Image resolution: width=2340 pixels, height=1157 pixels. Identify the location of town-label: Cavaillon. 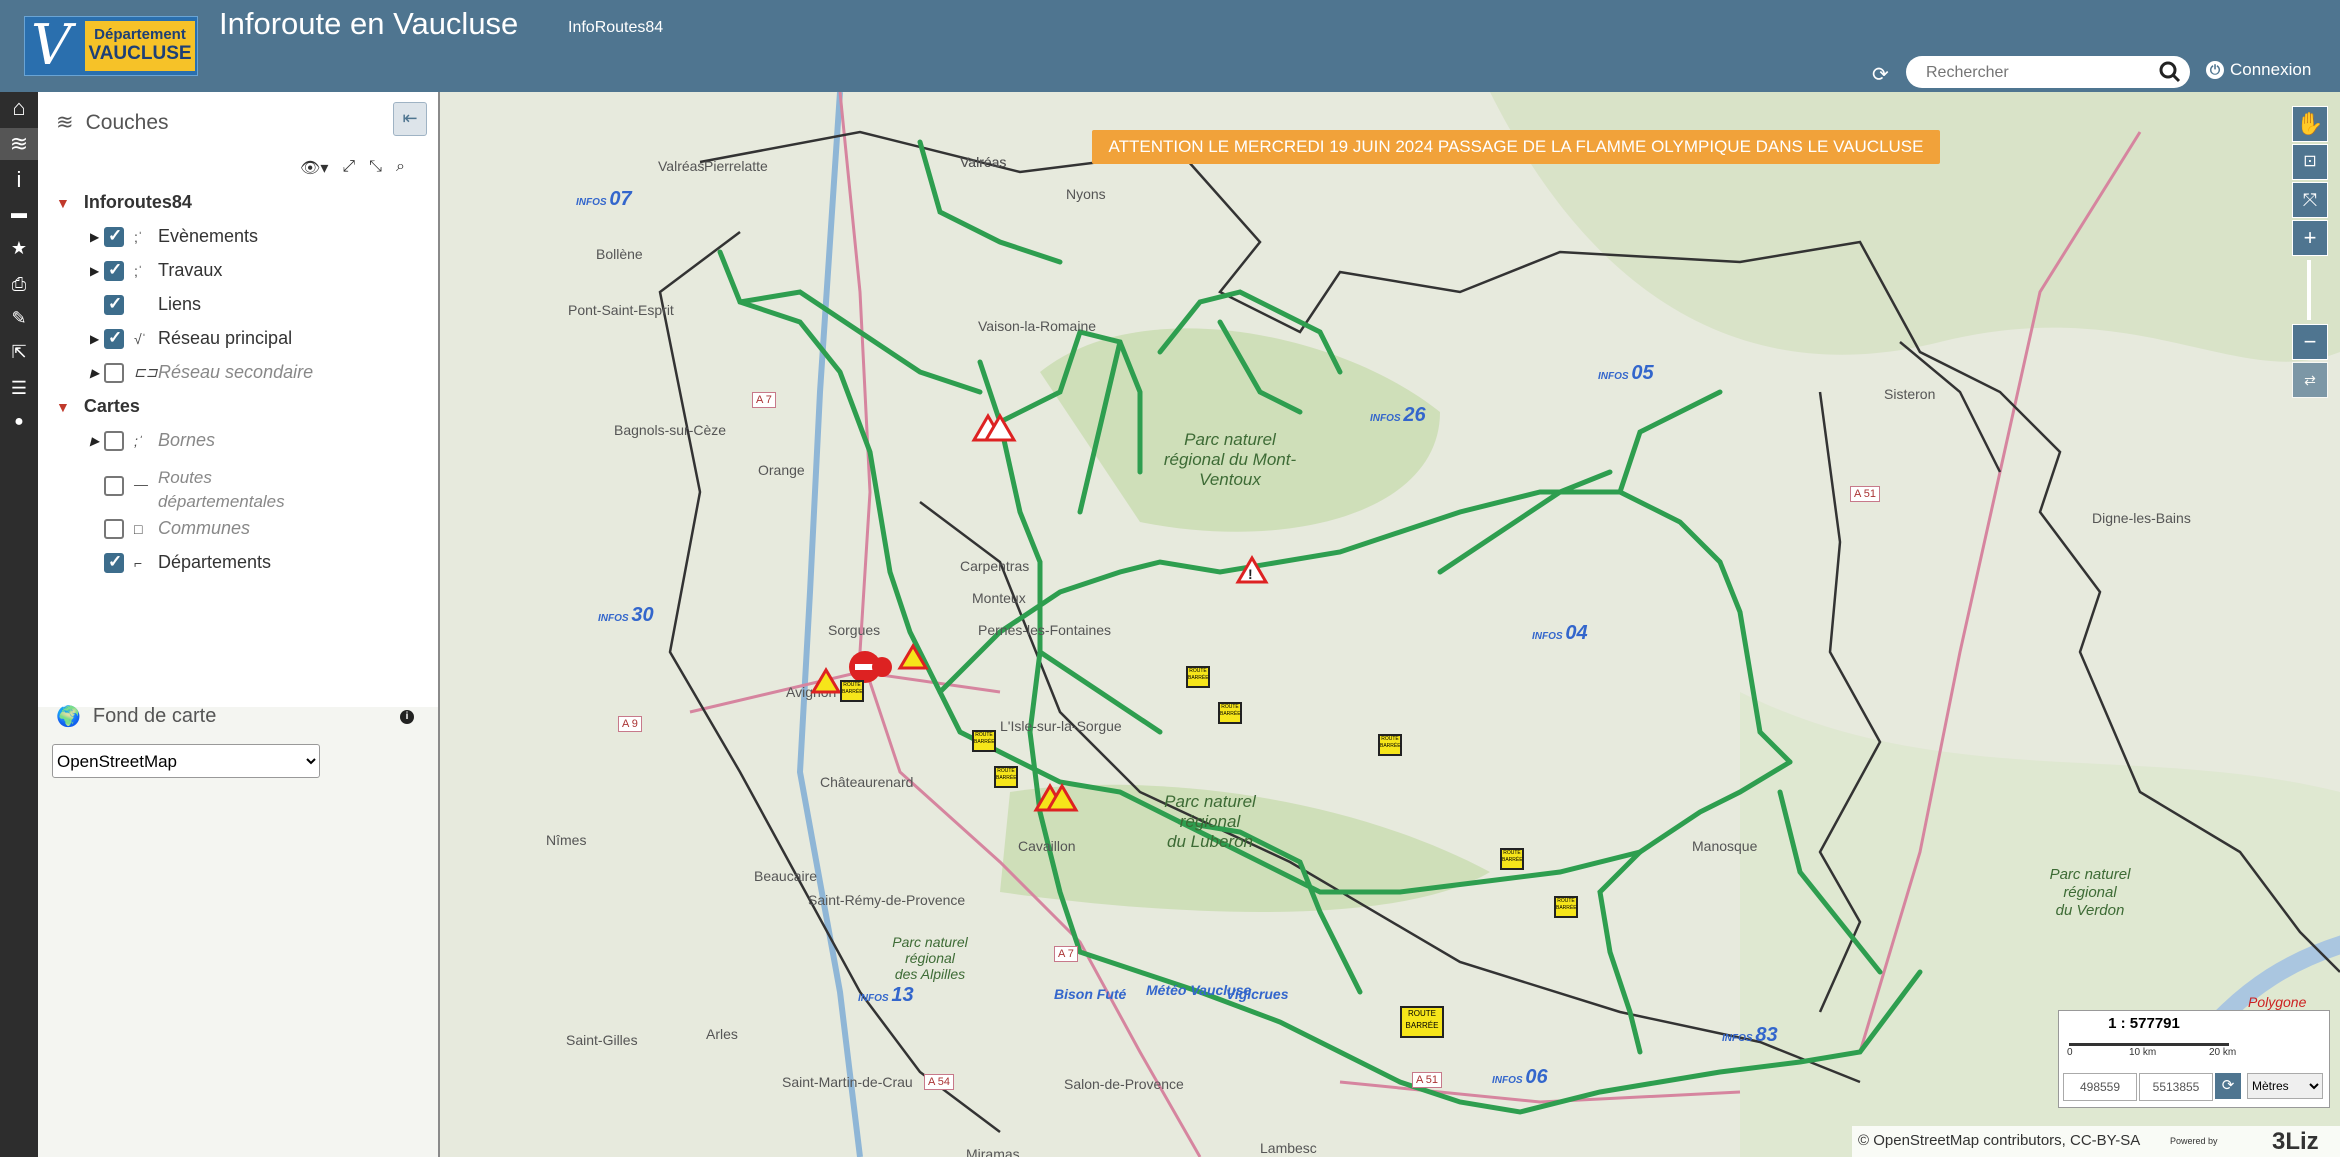
(1047, 846).